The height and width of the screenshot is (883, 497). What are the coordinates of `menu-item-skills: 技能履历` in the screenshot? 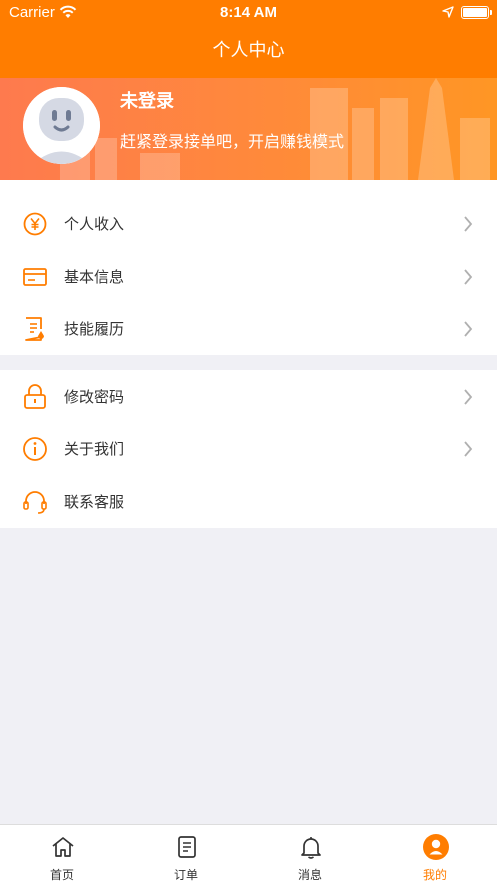 It's located at (248, 329).